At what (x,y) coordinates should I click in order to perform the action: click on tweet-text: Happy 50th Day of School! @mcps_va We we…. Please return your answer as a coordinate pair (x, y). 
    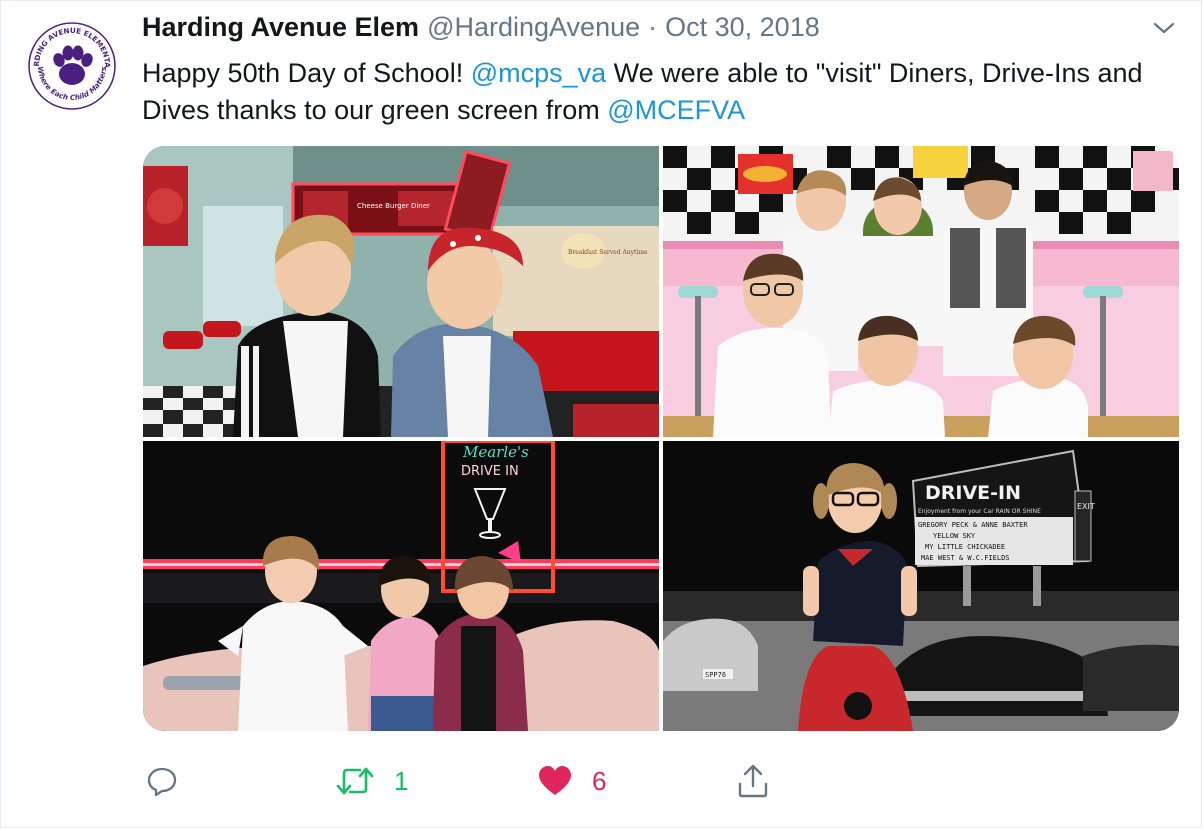
    Looking at the image, I should click on (647, 92).